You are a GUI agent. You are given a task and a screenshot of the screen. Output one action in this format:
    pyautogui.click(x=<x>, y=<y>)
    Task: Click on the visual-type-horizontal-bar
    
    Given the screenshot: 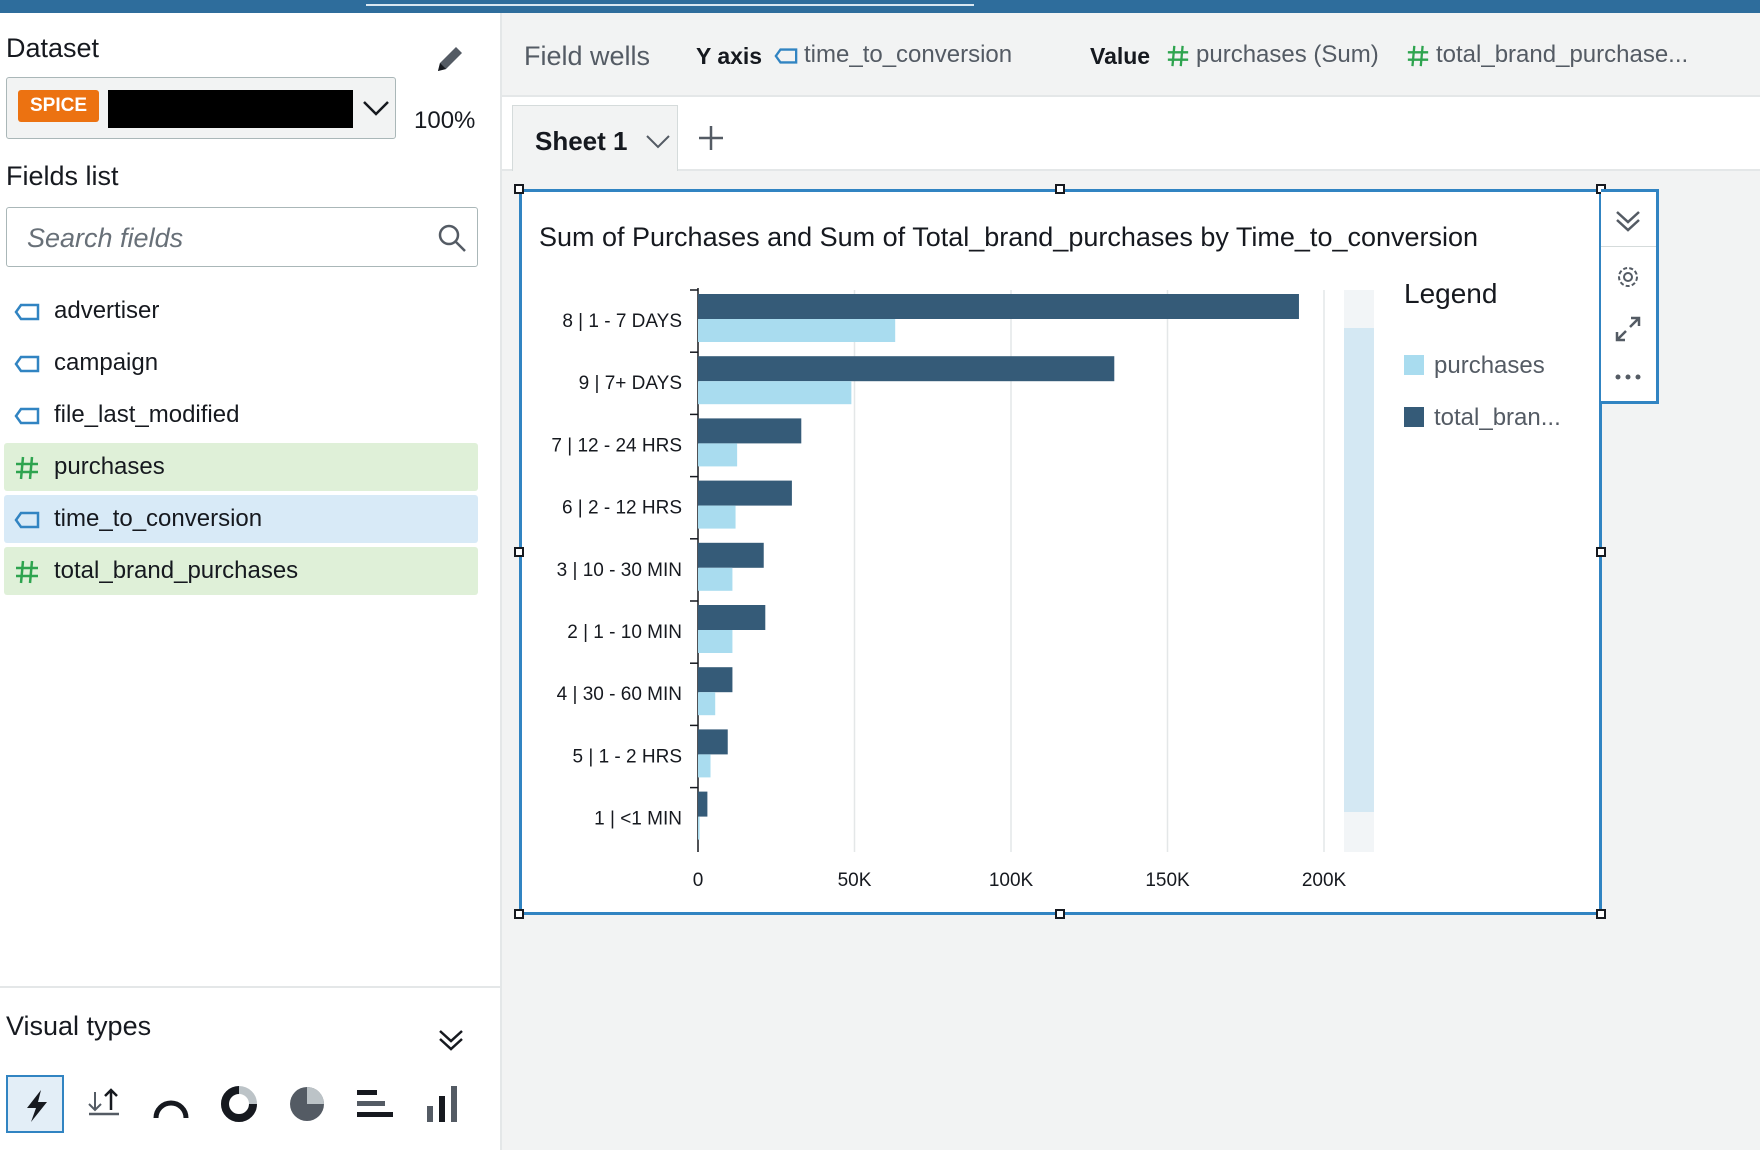 What is the action you would take?
    pyautogui.click(x=375, y=1104)
    